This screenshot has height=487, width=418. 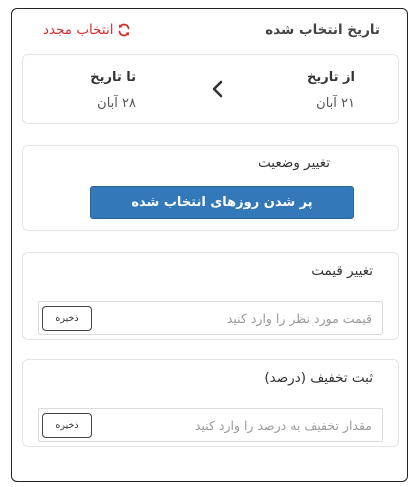 What do you see at coordinates (331, 91) in the screenshot?
I see `from-date: از تاریخ ۲۱ آبان` at bounding box center [331, 91].